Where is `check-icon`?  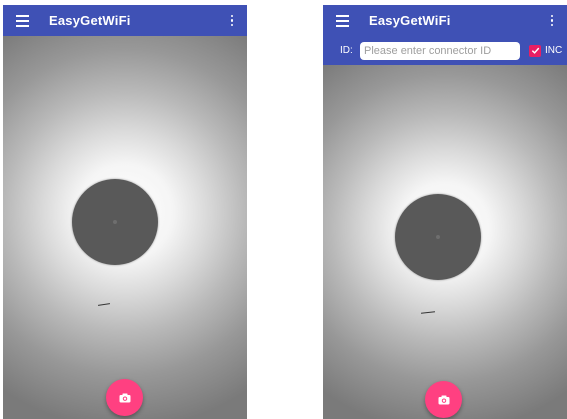 check-icon is located at coordinates (535, 50).